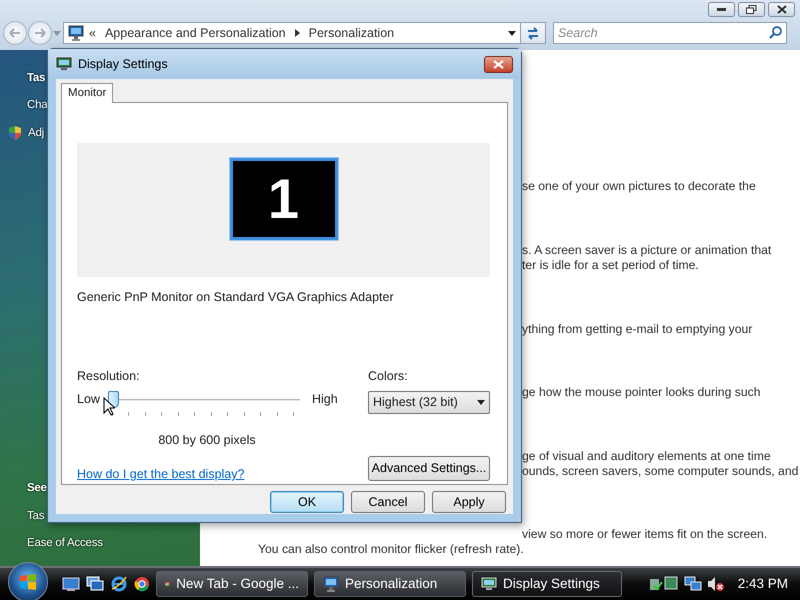  What do you see at coordinates (15, 133) in the screenshot?
I see `shield-icon` at bounding box center [15, 133].